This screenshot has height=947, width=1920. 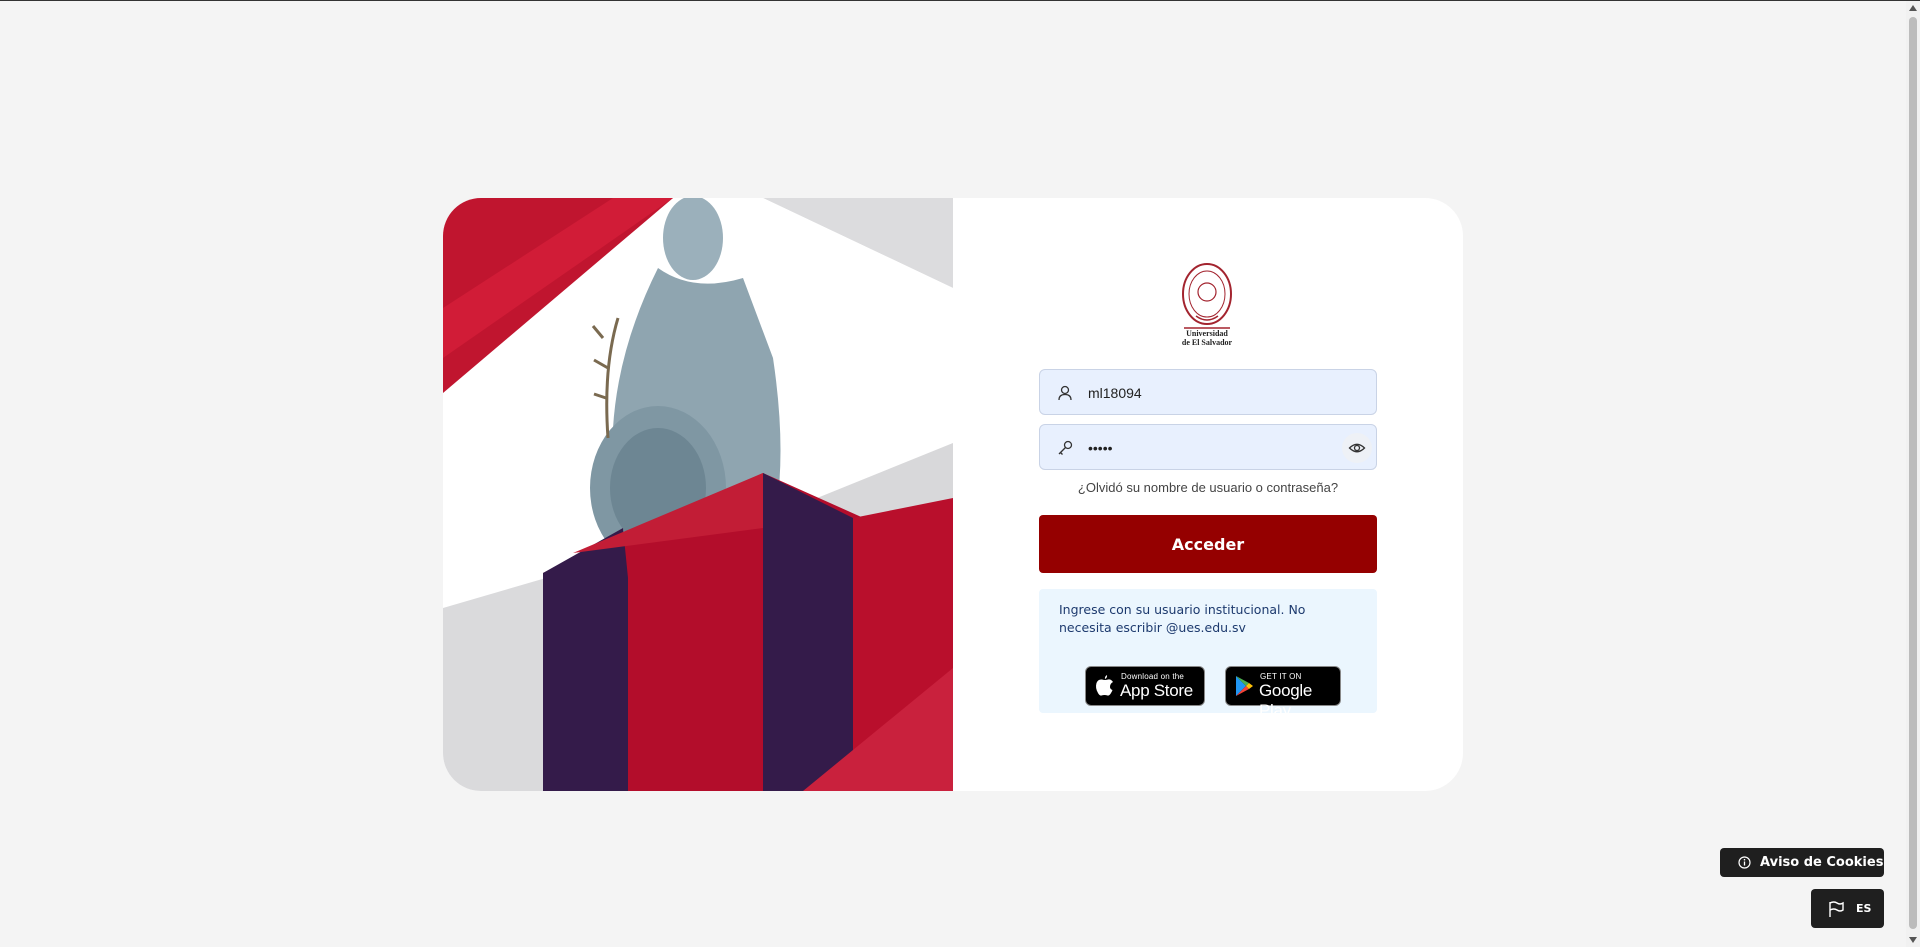 I want to click on flag-icon, so click(x=1836, y=909).